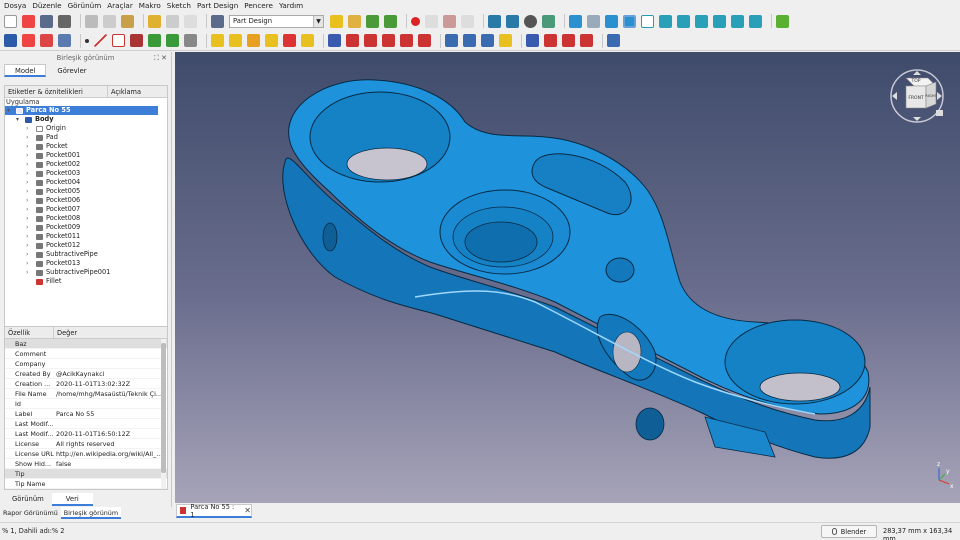 The image size is (960, 540). What do you see at coordinates (86, 364) in the screenshot?
I see `property-row: Company` at bounding box center [86, 364].